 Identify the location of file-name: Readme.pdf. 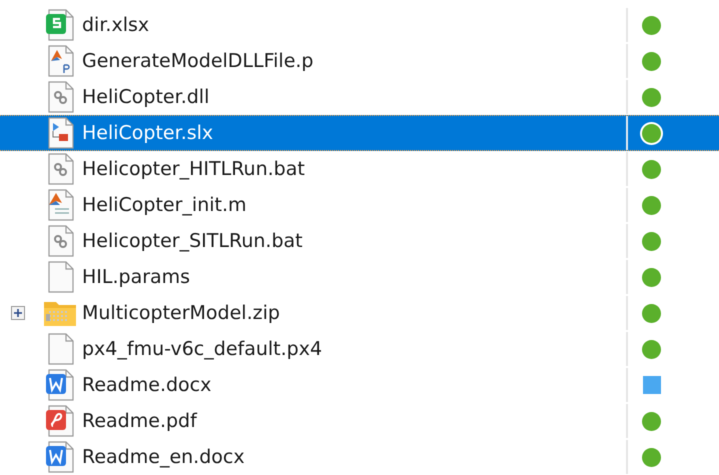
(139, 421).